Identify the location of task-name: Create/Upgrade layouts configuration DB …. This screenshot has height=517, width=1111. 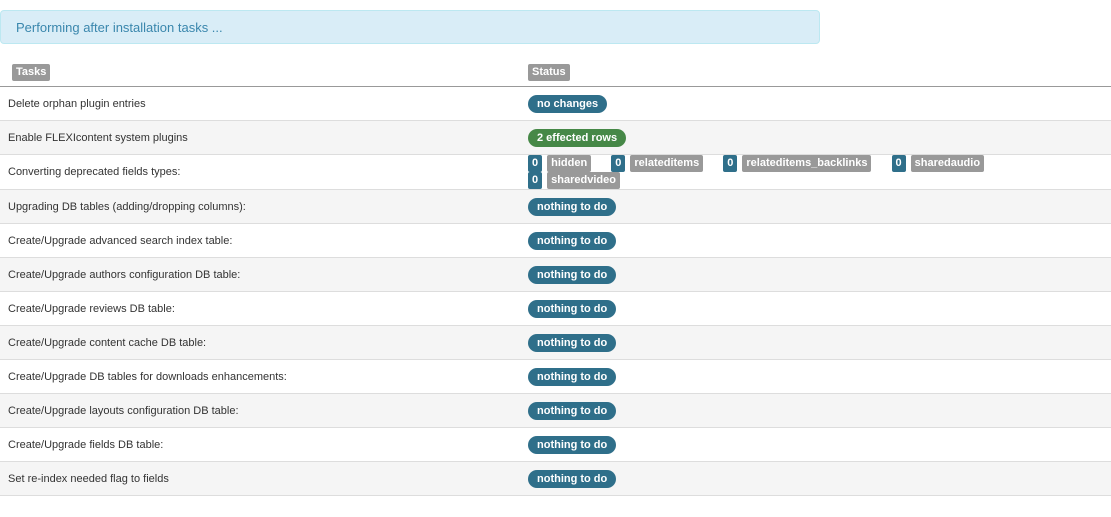
(264, 410).